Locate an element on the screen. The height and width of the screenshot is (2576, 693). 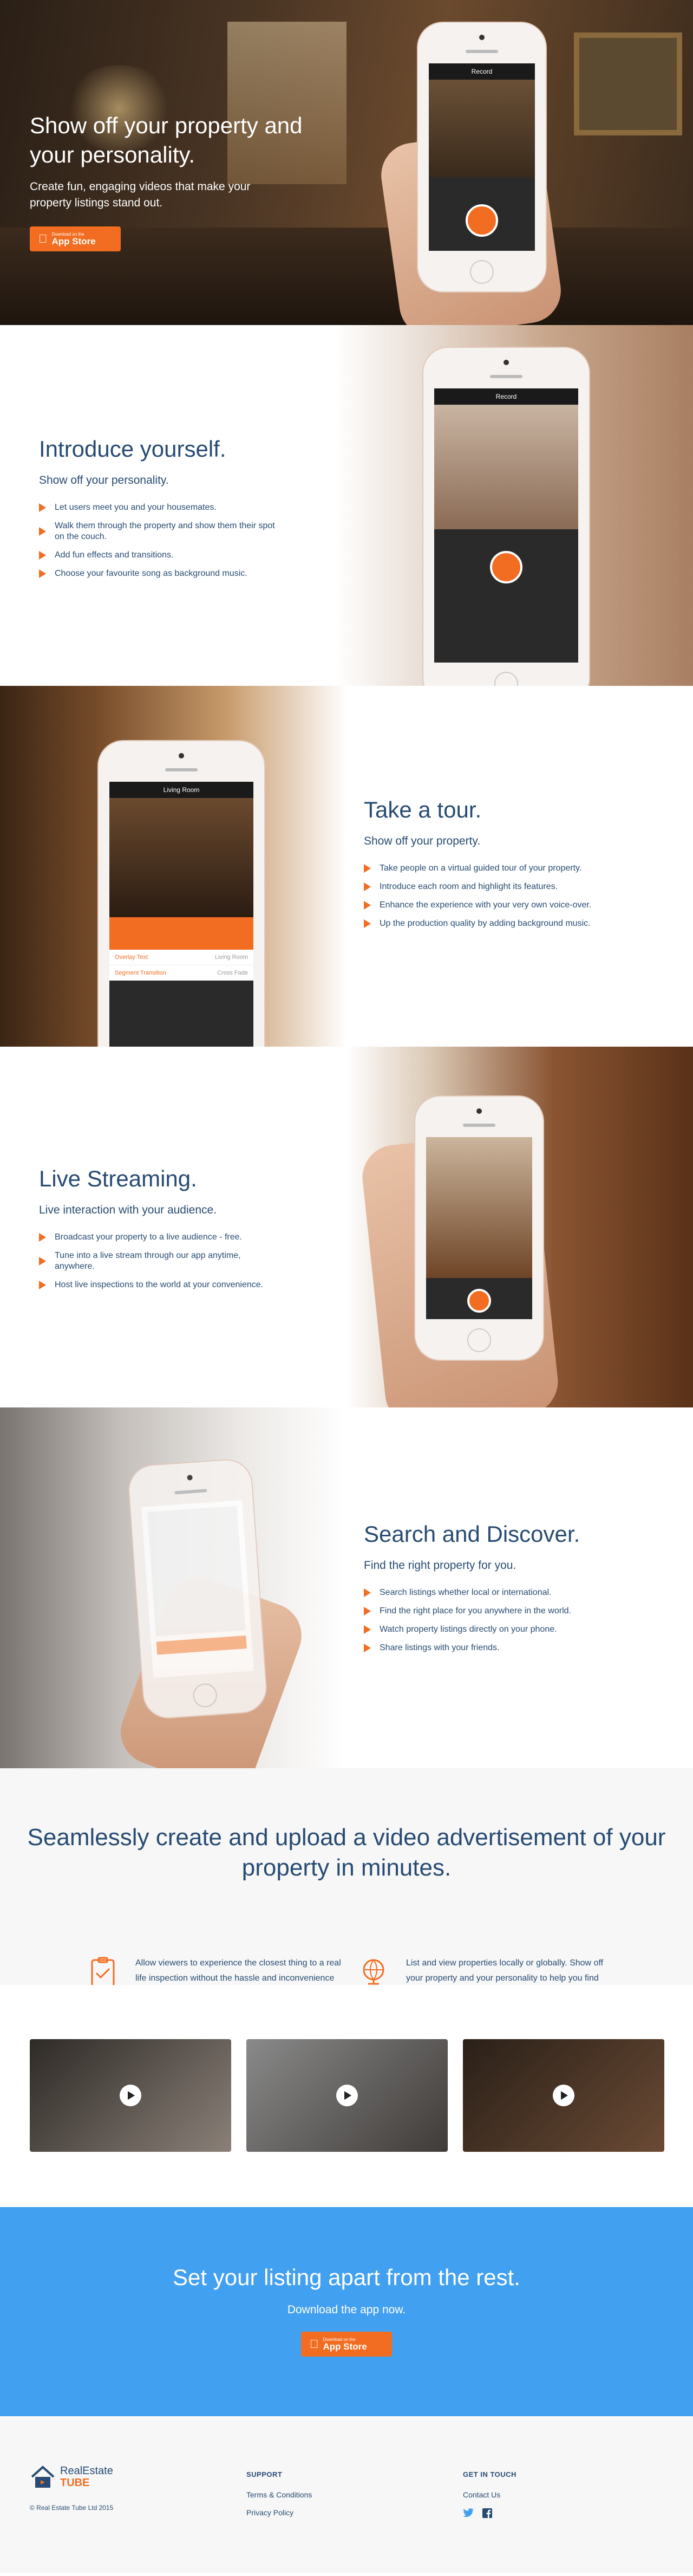
phone-screen: Record is located at coordinates (506, 525).